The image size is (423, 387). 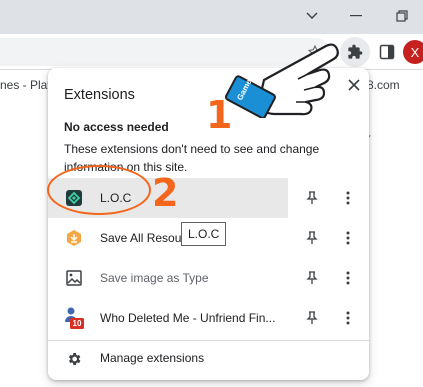 I want to click on divider, so click(x=208, y=340).